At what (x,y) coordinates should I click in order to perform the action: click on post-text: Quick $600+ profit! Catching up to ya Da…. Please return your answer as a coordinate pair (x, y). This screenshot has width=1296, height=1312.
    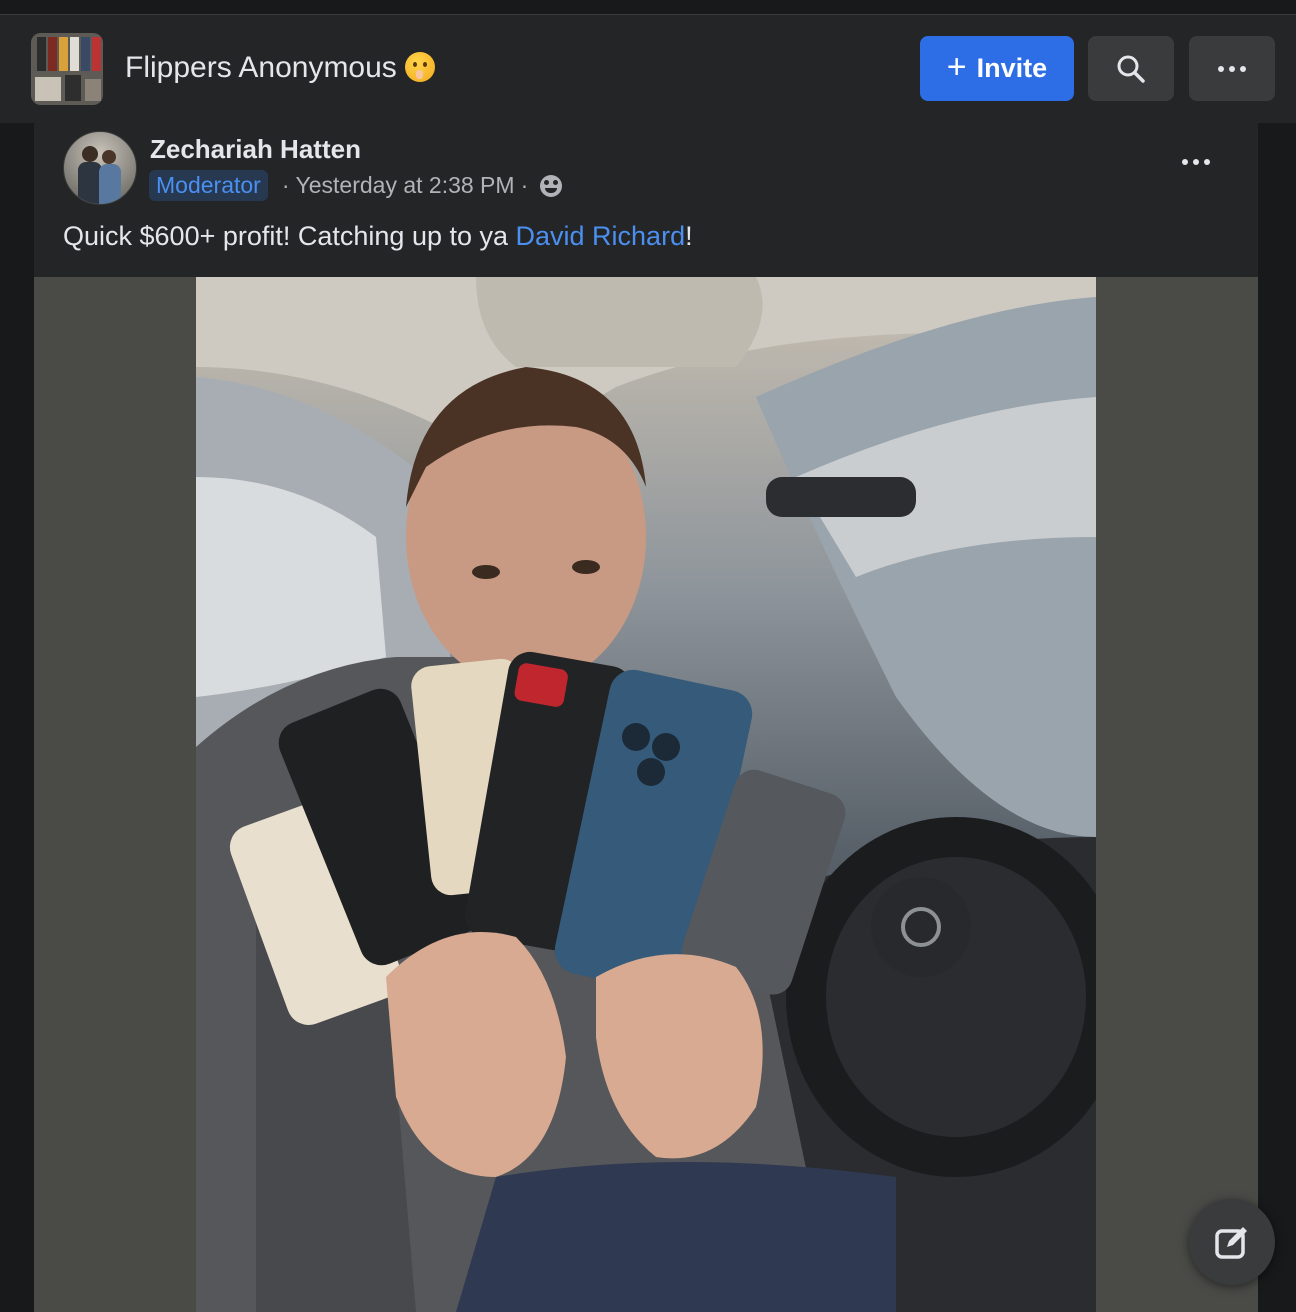
    Looking at the image, I should click on (378, 236).